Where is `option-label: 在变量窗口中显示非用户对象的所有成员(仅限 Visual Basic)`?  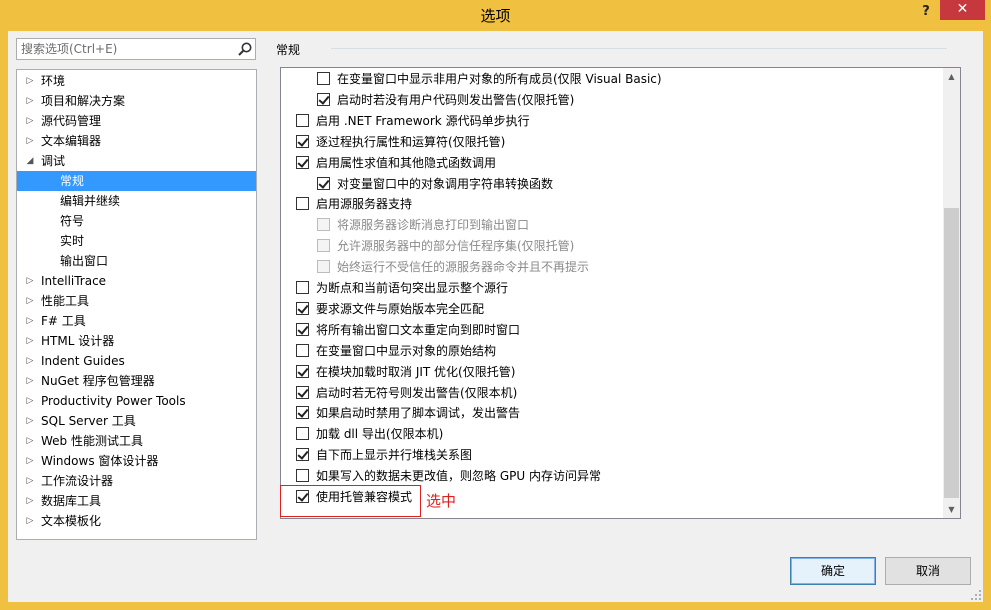
option-label: 在变量窗口中显示非用户对象的所有成员(仅限 Visual Basic) is located at coordinates (499, 79).